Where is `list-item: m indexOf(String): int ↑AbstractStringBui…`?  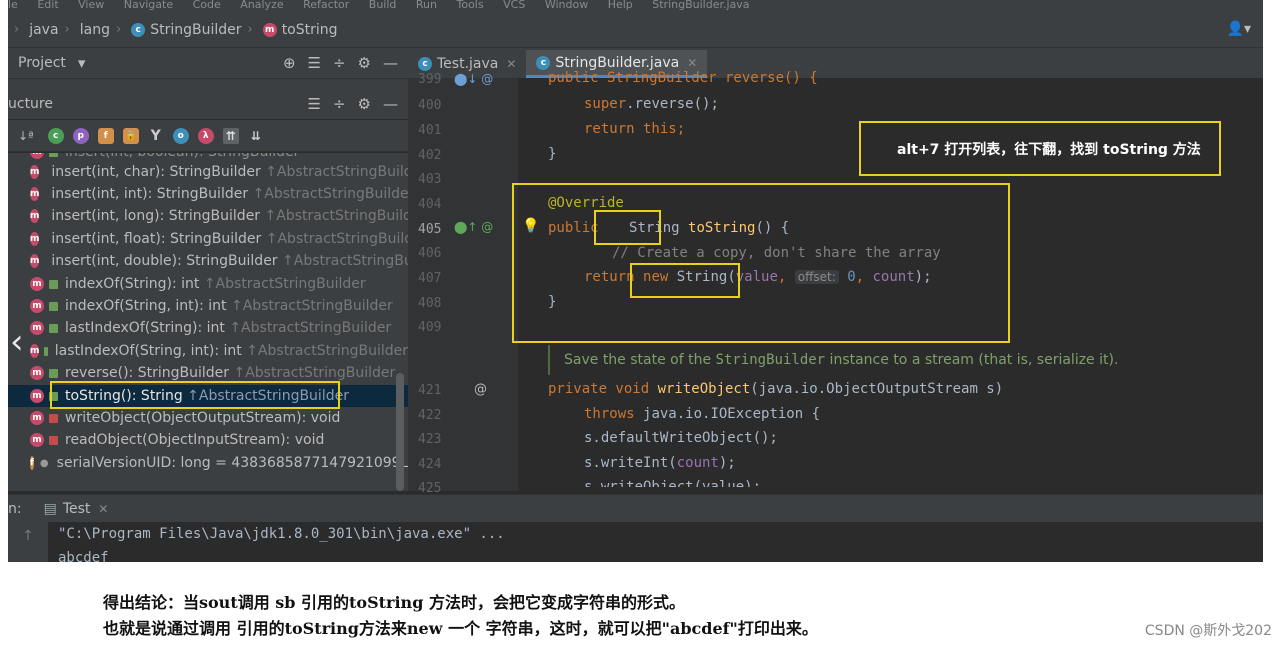
list-item: m indexOf(String): int ↑AbstractStringBui… is located at coordinates (208, 284).